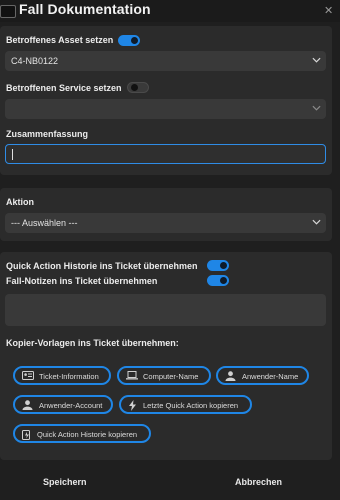 This screenshot has height=500, width=340. I want to click on app-icon, so click(8, 11).